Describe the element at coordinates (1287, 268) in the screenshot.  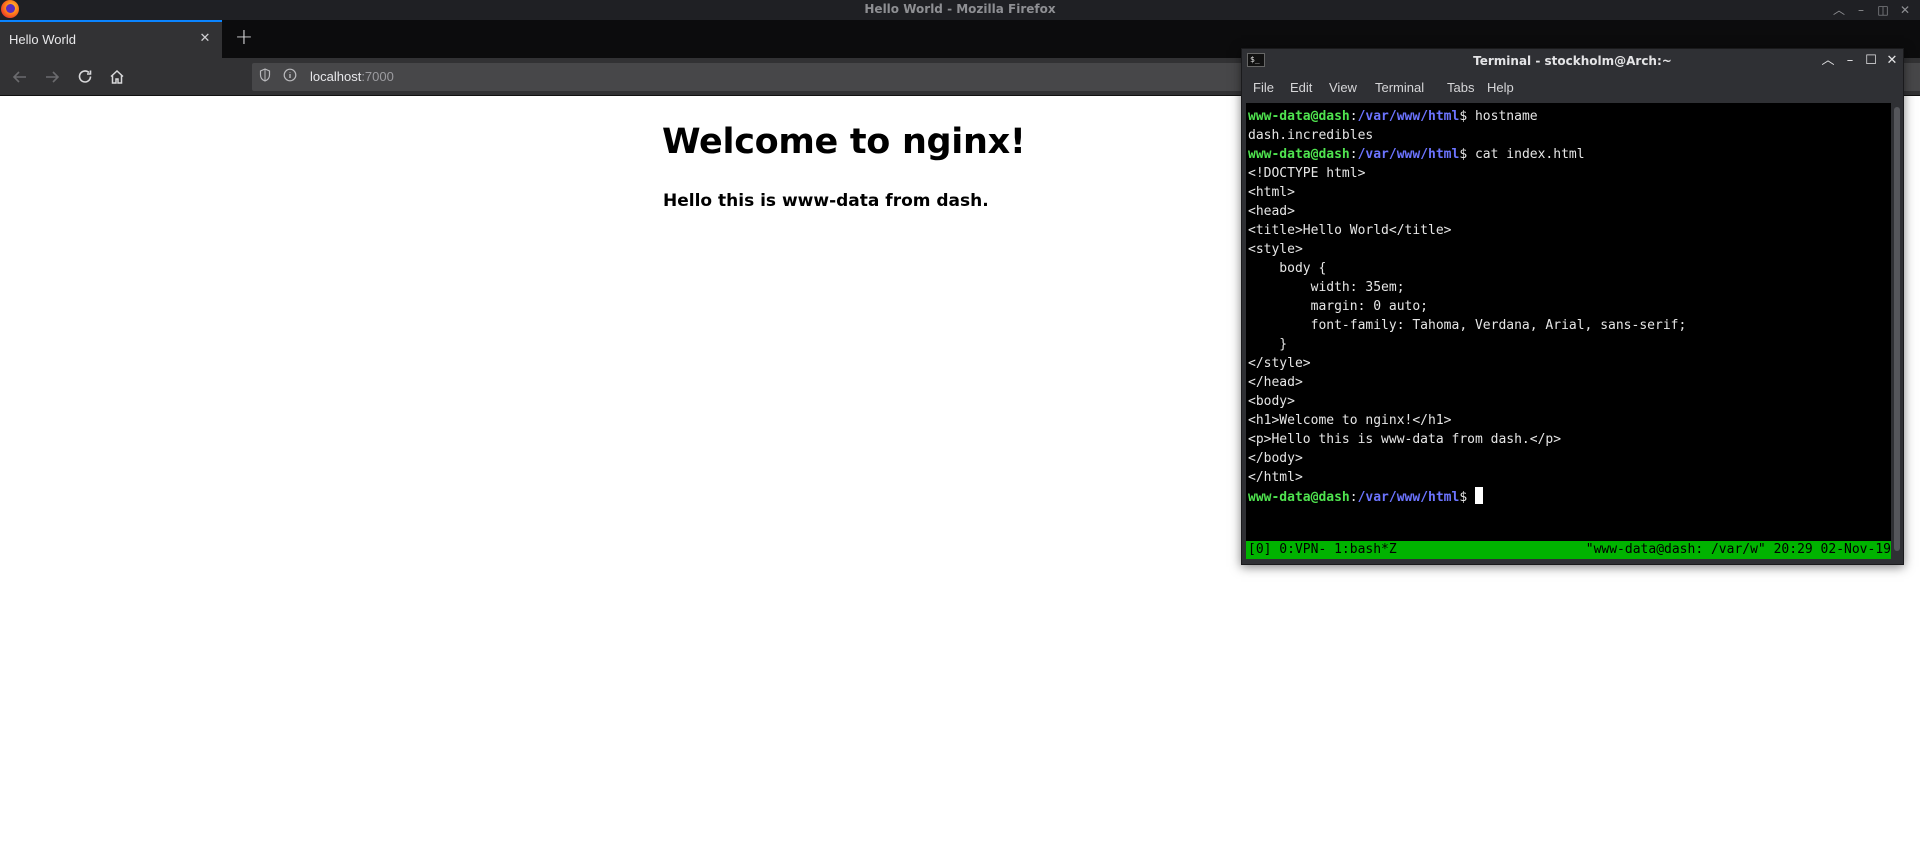
I see `terminal-output-line: body {` at that location.